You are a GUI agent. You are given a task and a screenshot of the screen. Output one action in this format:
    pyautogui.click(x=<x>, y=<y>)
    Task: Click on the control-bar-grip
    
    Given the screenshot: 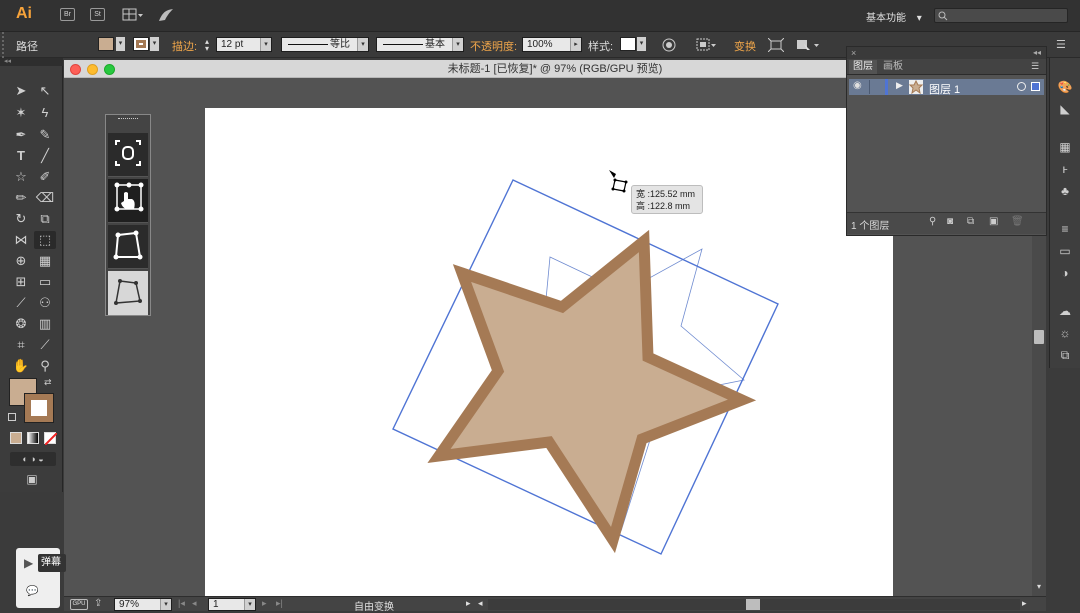 What is the action you would take?
    pyautogui.click(x=5, y=45)
    